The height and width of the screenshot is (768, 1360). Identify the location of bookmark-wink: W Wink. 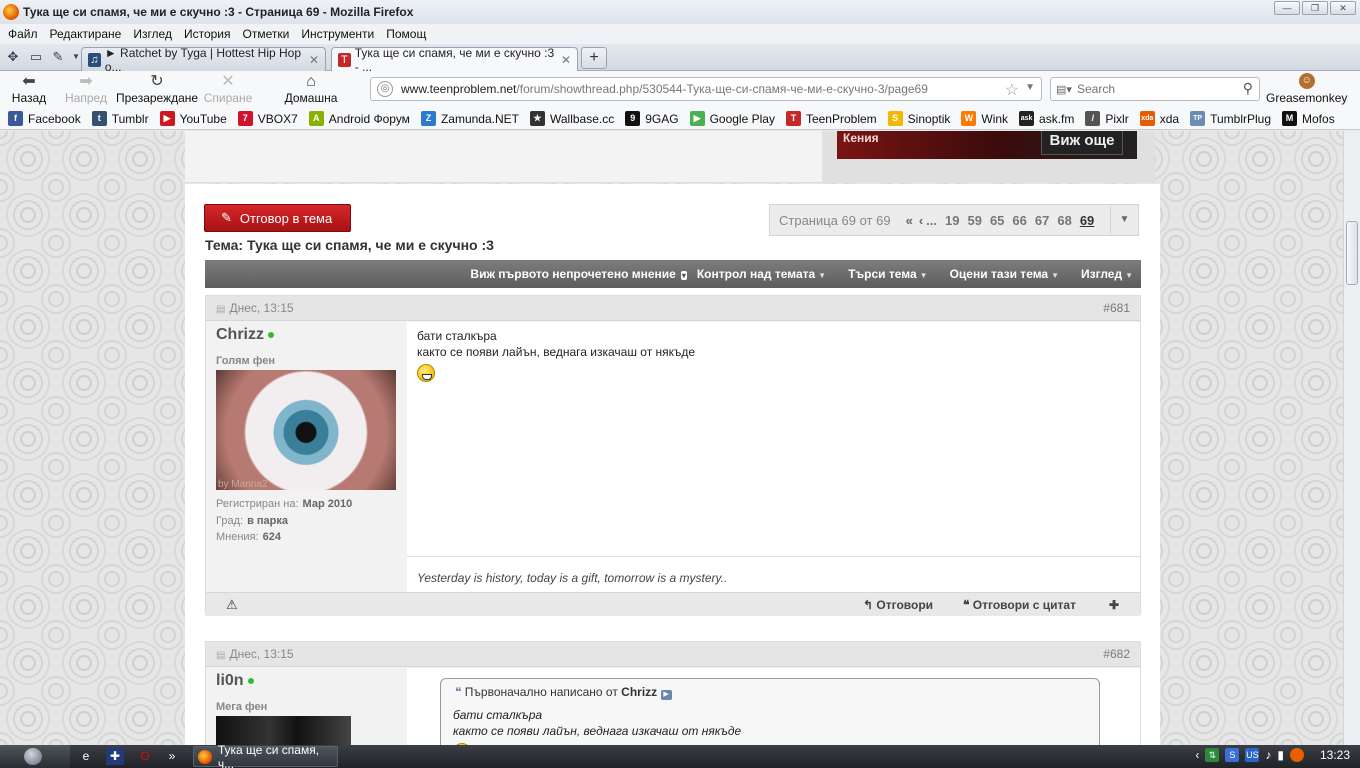
(984, 118).